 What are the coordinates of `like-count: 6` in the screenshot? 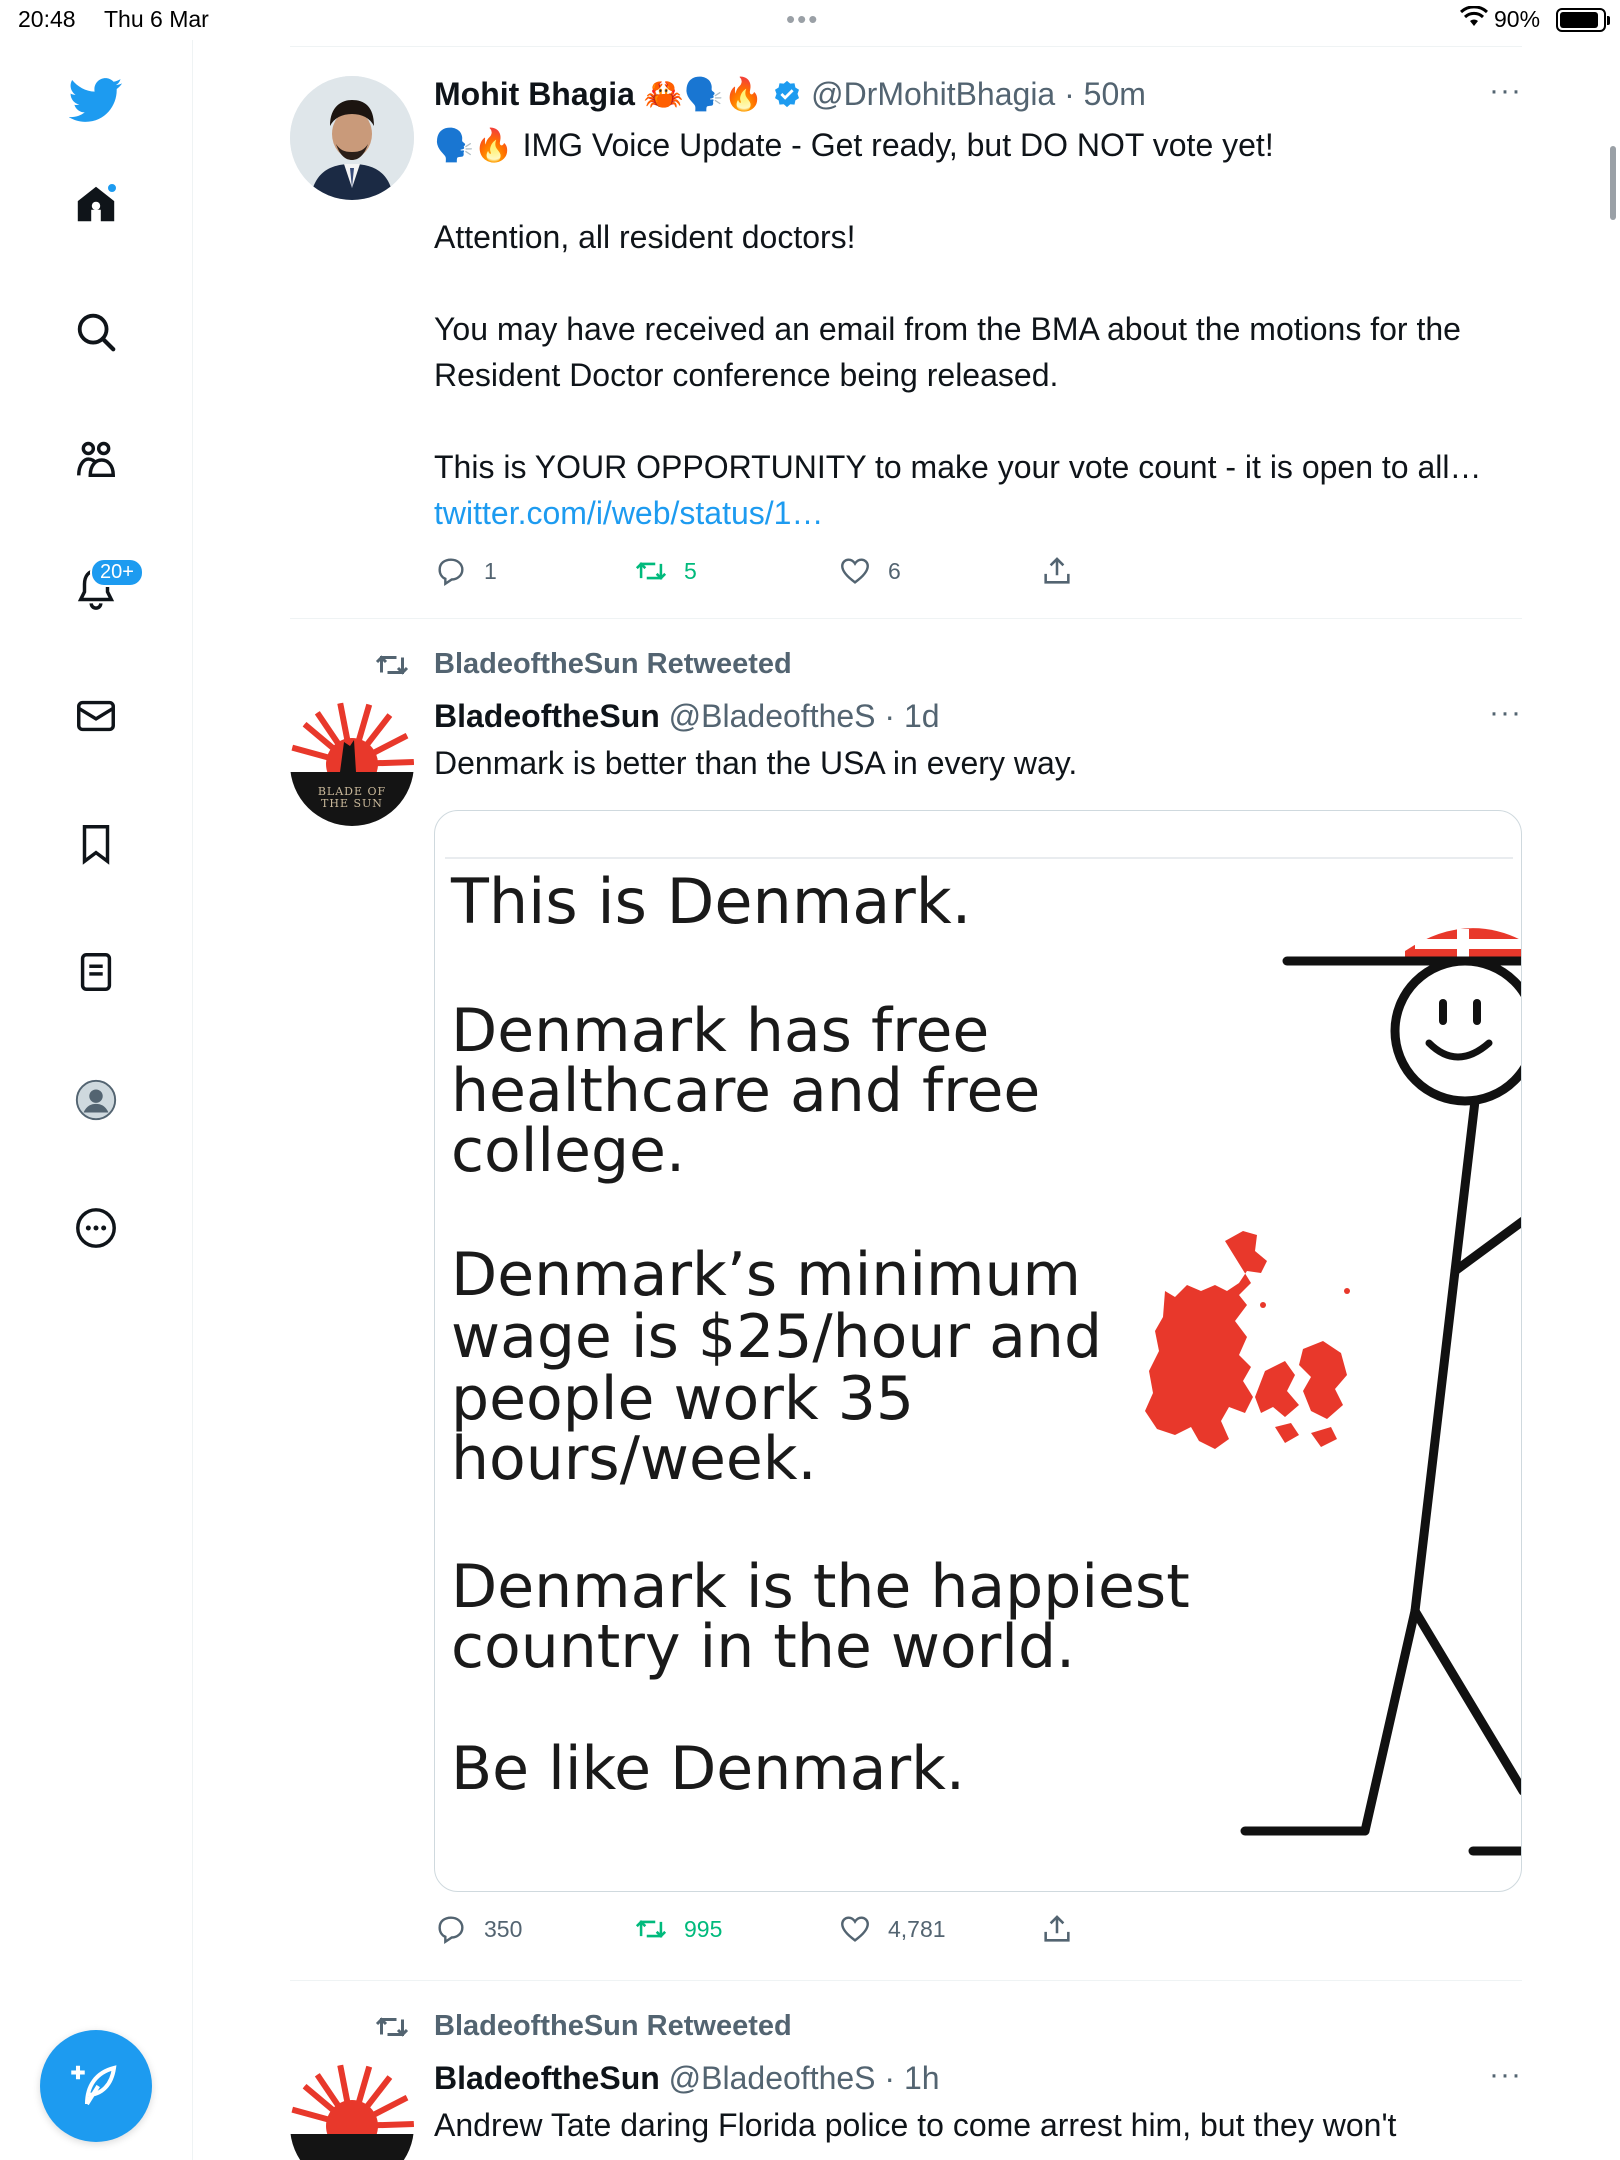 It's located at (894, 570).